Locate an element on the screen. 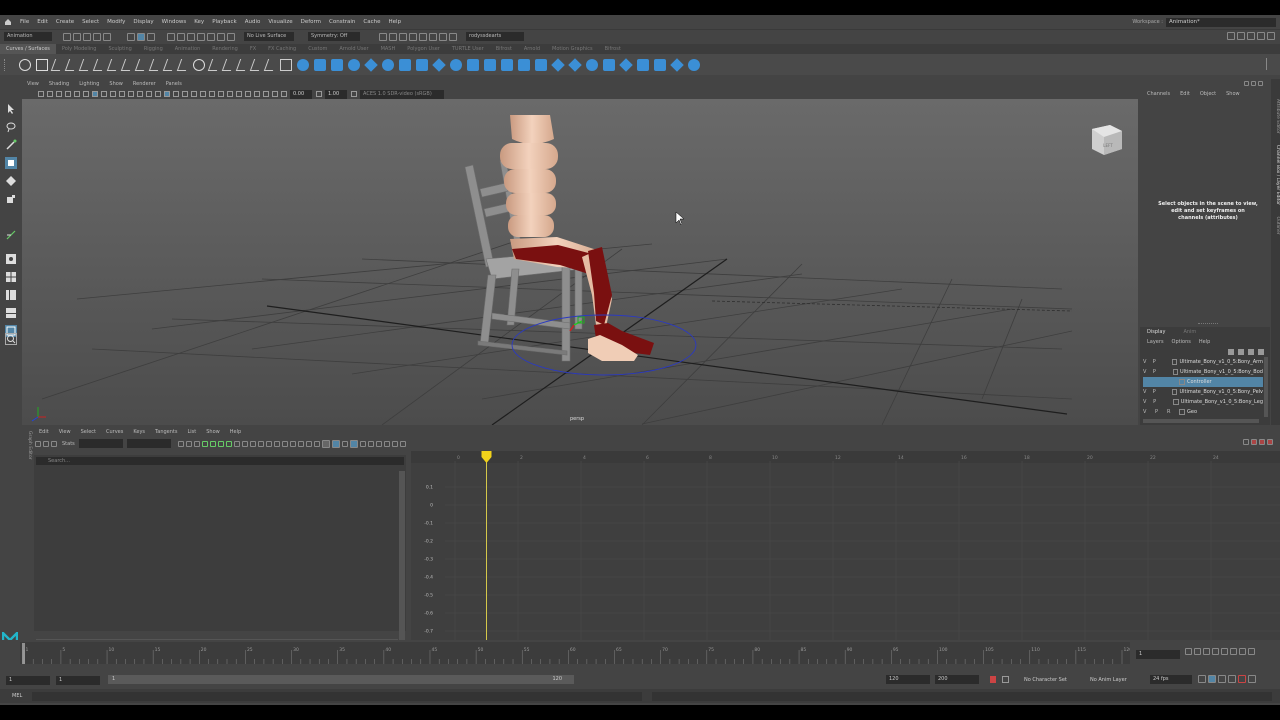 Image resolution: width=1280 pixels, height=720 pixels. render-frame-icon is located at coordinates (393, 36).